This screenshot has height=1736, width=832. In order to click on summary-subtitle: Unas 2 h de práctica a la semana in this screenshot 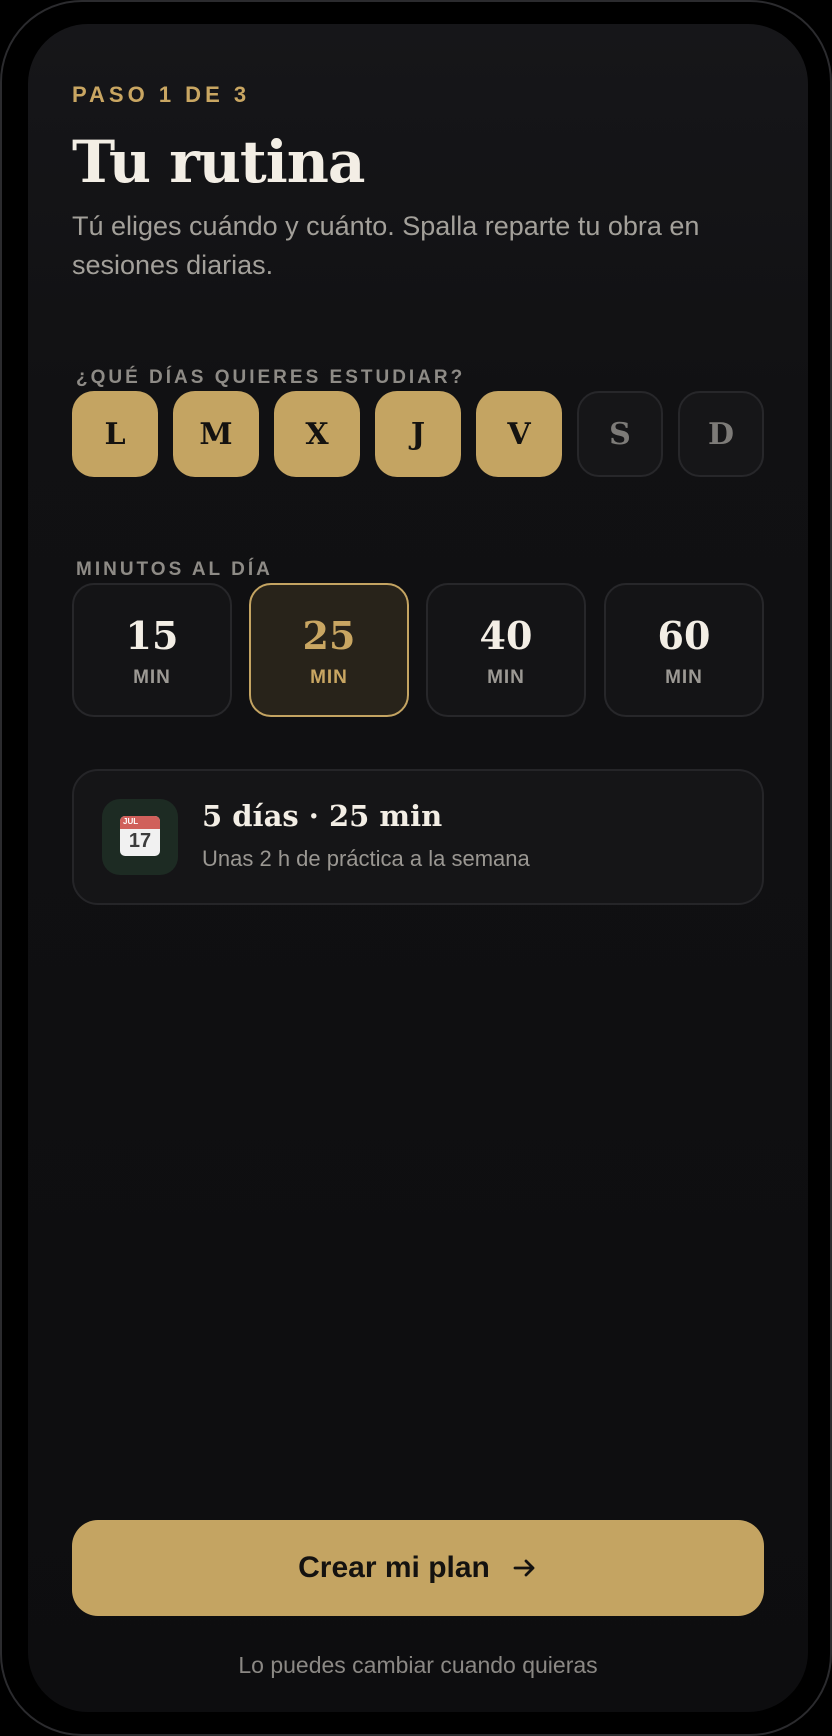, I will do `click(366, 858)`.